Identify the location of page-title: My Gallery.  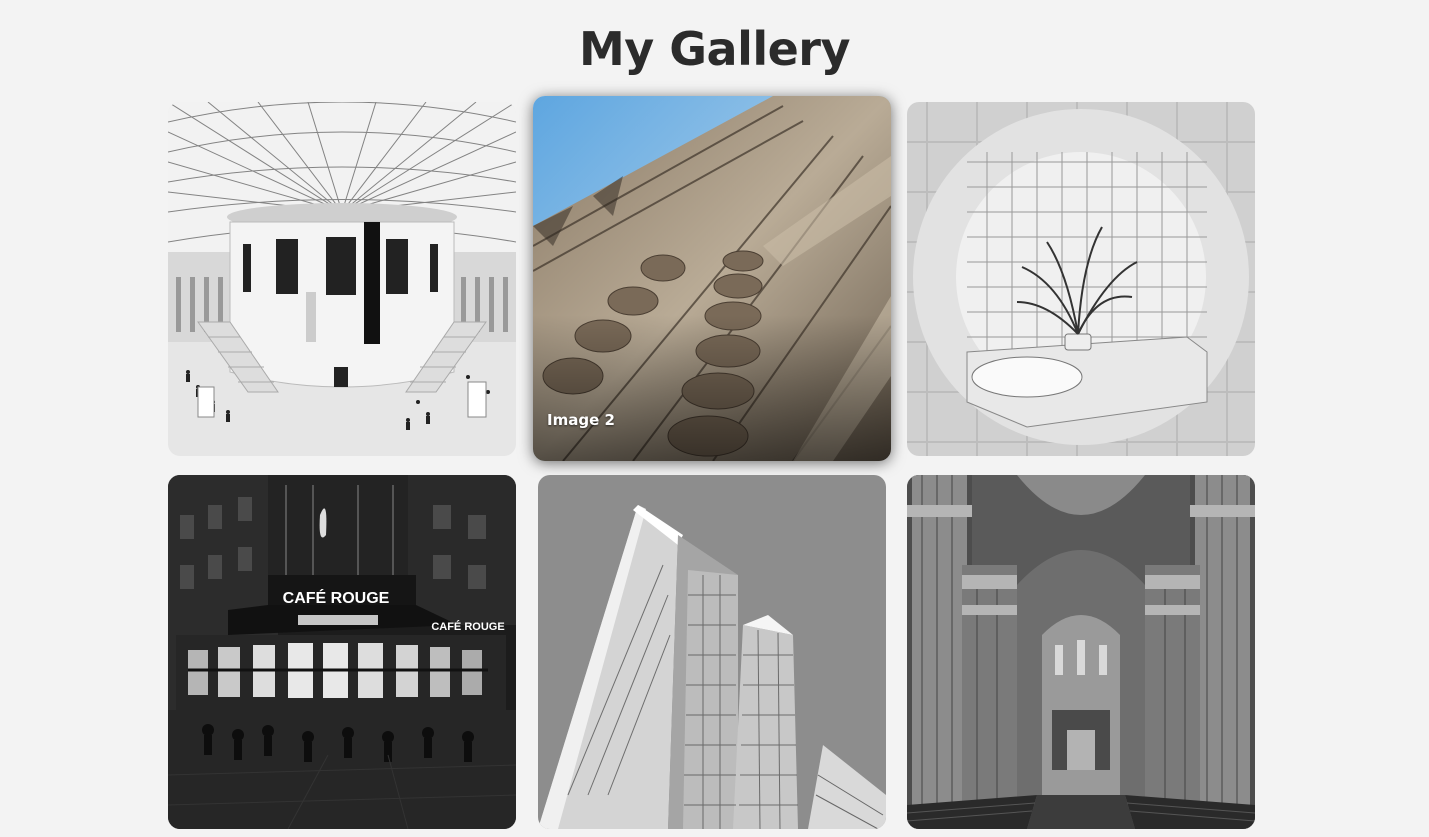
(714, 49).